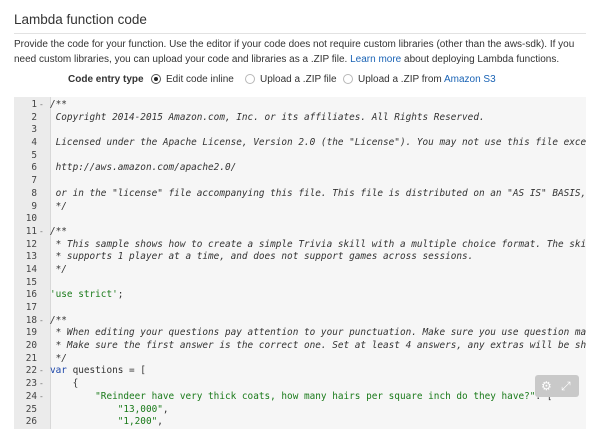  What do you see at coordinates (31, 269) in the screenshot?
I see `line-number: 14` at bounding box center [31, 269].